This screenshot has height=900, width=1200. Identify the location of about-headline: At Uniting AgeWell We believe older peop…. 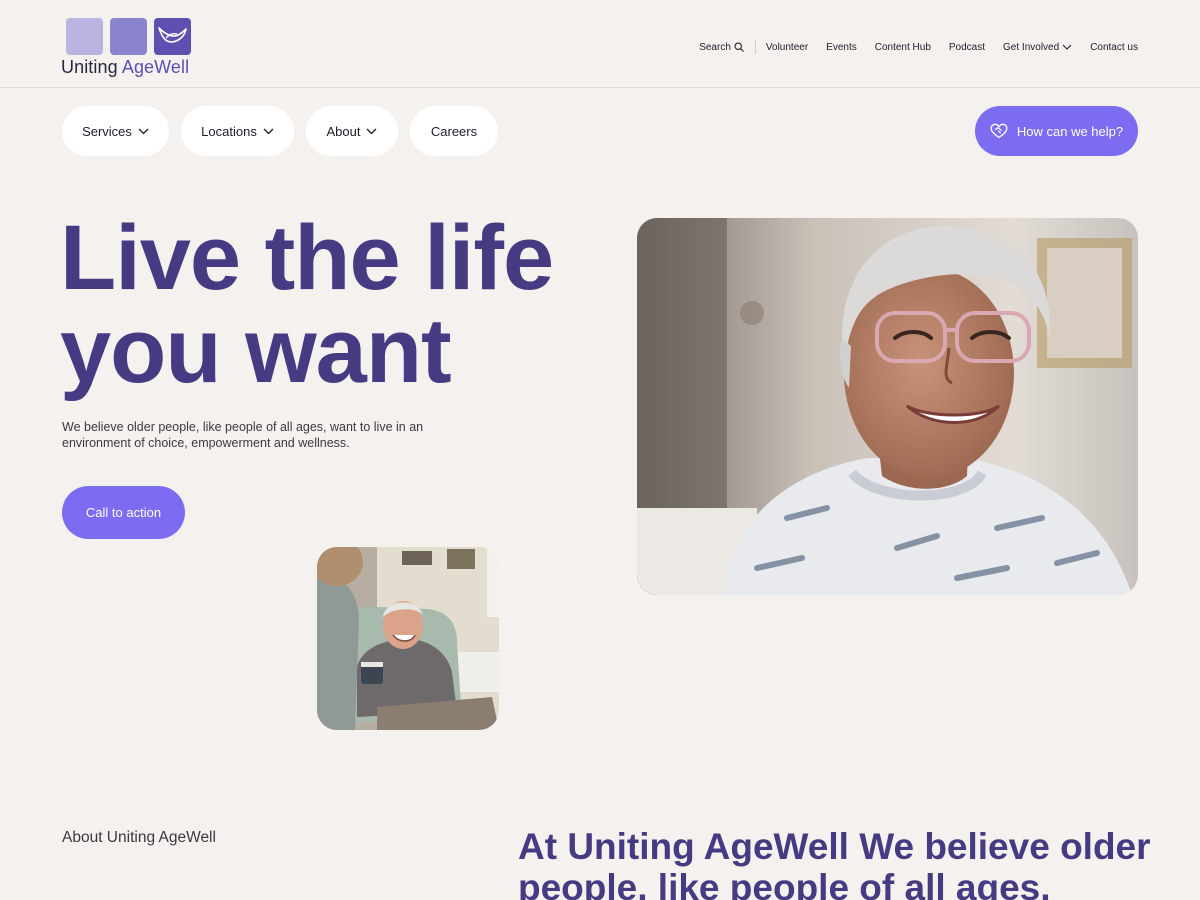
(834, 863).